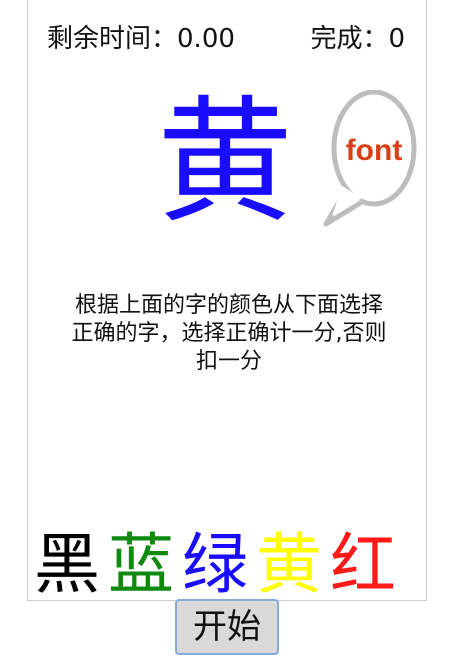 Image resolution: width=461 pixels, height=657 pixels. Describe the element at coordinates (229, 333) in the screenshot. I see `instructions-text: 根据上面的字的颜色从下面选择正确的字，选择正确计一分,否则扣一分` at that location.